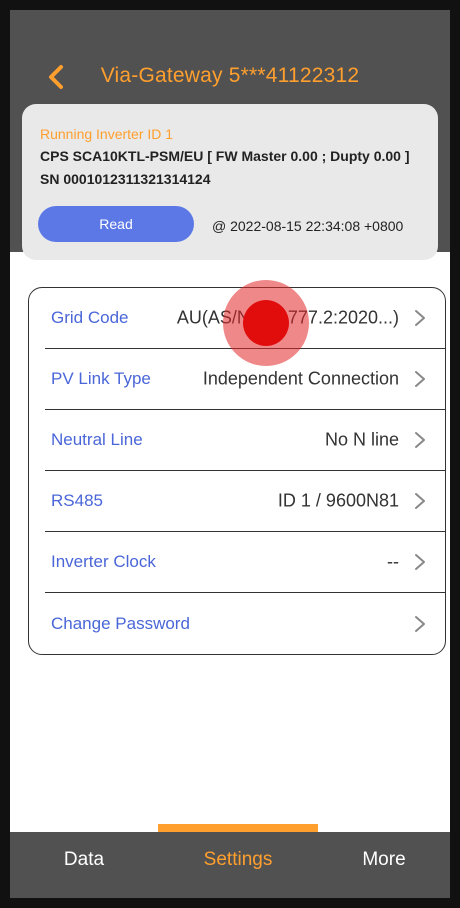  What do you see at coordinates (84, 860) in the screenshot?
I see `tab-data: Data` at bounding box center [84, 860].